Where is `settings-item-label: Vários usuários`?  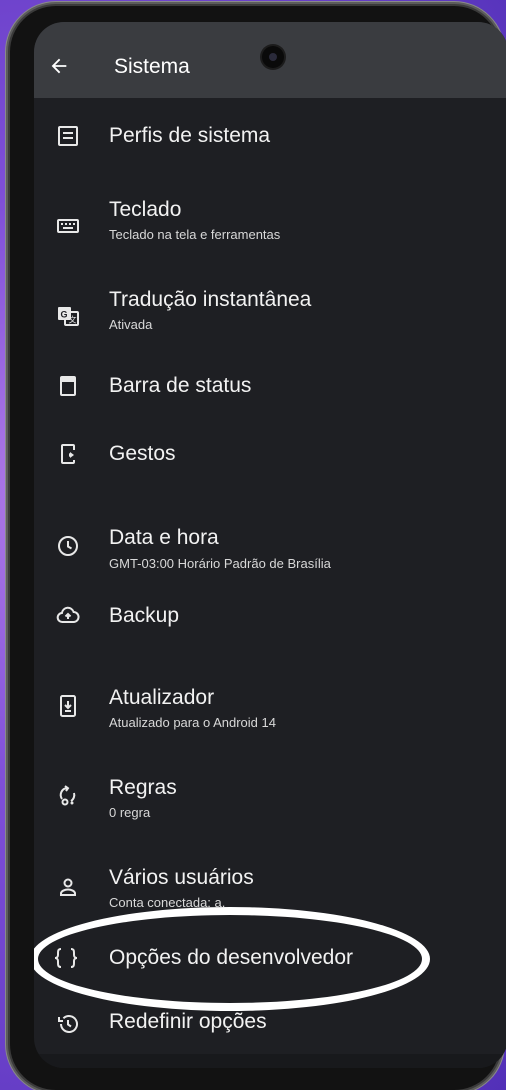
settings-item-label: Vários usuários is located at coordinates (181, 877).